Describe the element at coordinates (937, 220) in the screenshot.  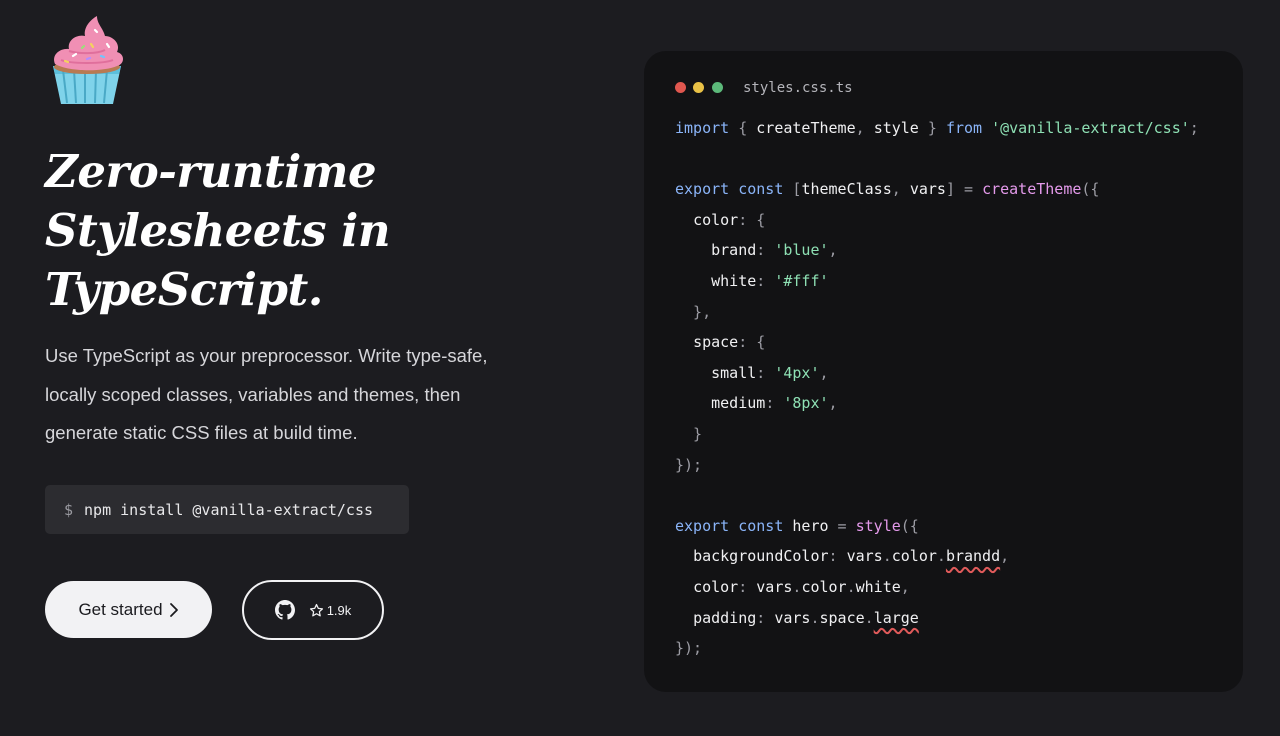
I see `code-line: color: {` at that location.